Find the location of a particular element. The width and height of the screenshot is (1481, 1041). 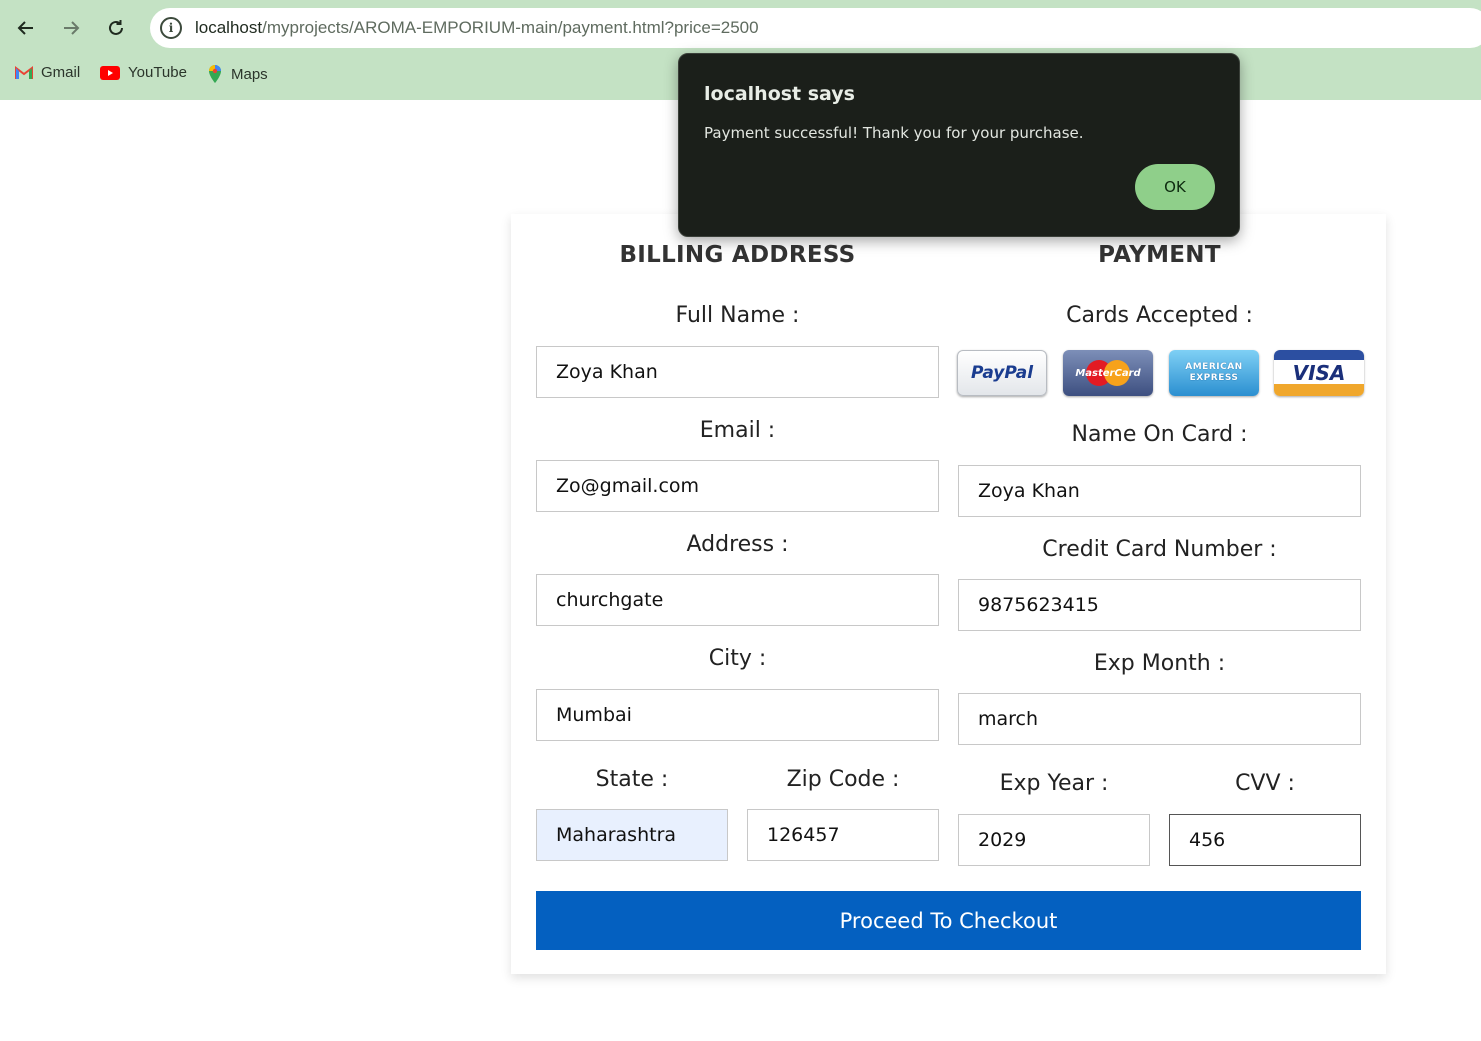

amex-icon: AMERICAN EXPRESS is located at coordinates (1214, 373).